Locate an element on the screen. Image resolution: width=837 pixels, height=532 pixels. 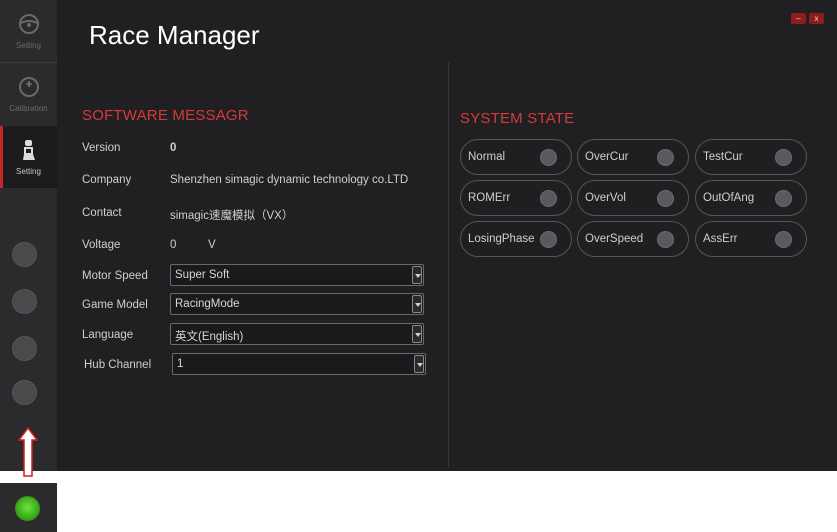
voltage-unit: V is located at coordinates (212, 245).